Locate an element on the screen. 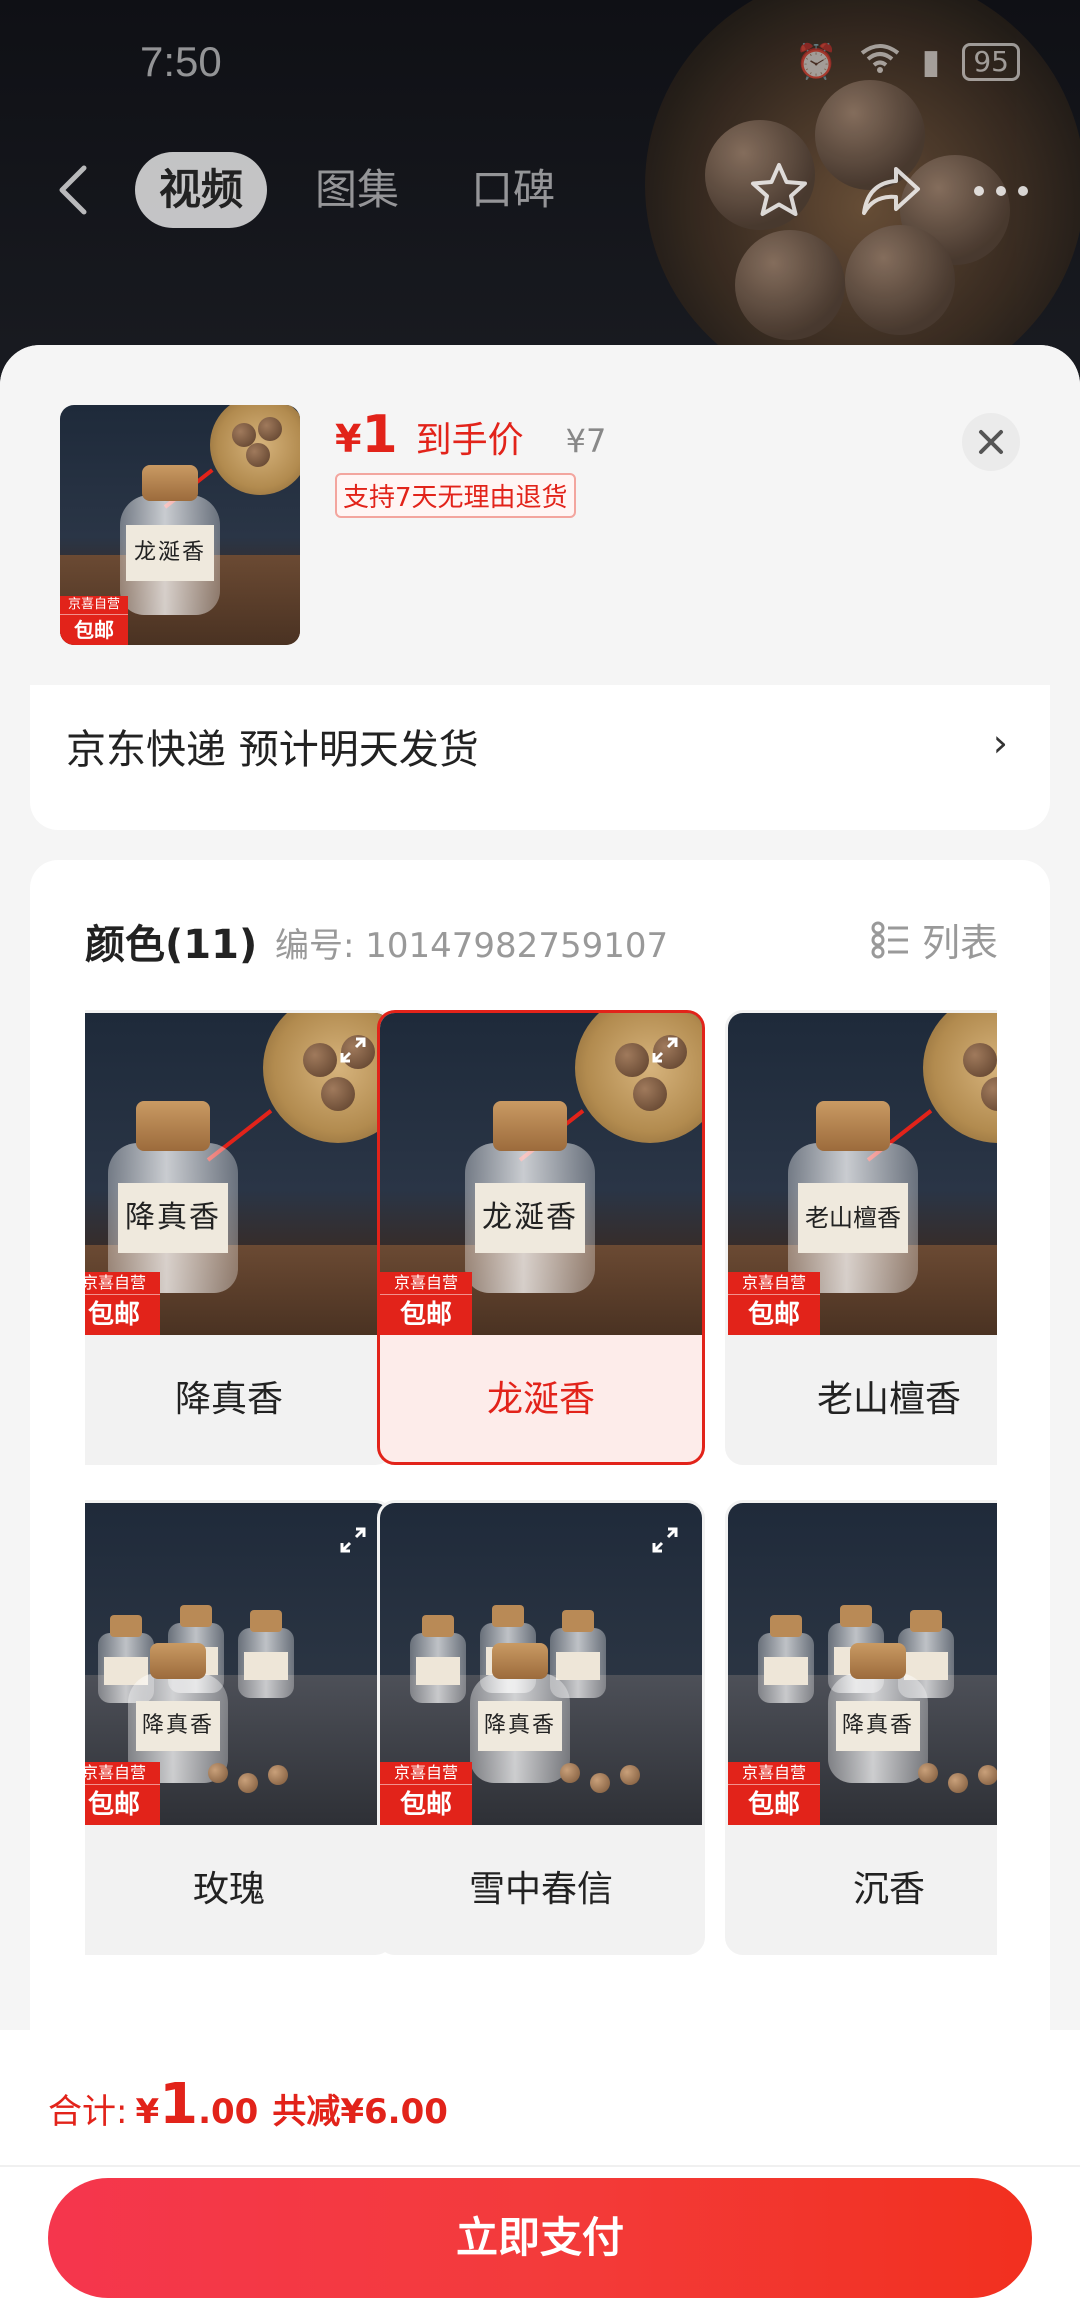 The width and height of the screenshot is (1080, 2310). tab-reviews: 口碑 is located at coordinates (513, 190).